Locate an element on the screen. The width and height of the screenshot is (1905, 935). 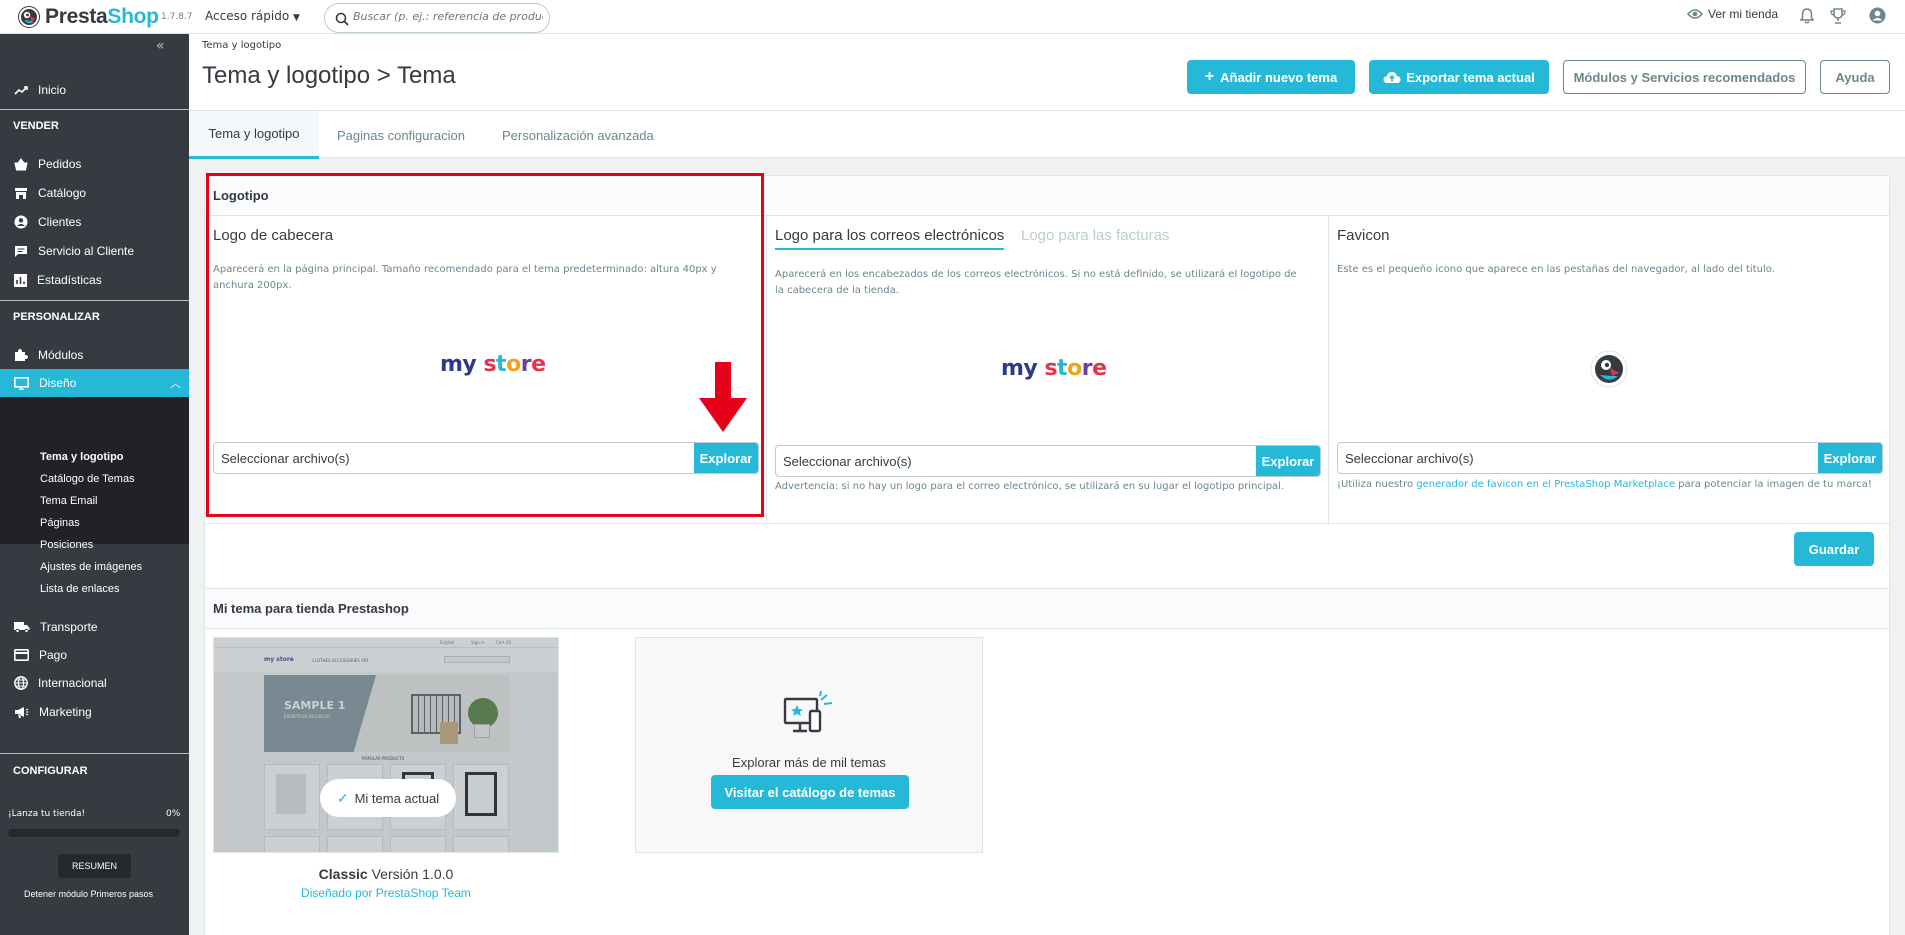
submenu-item-pages: Páginas is located at coordinates (60, 523).